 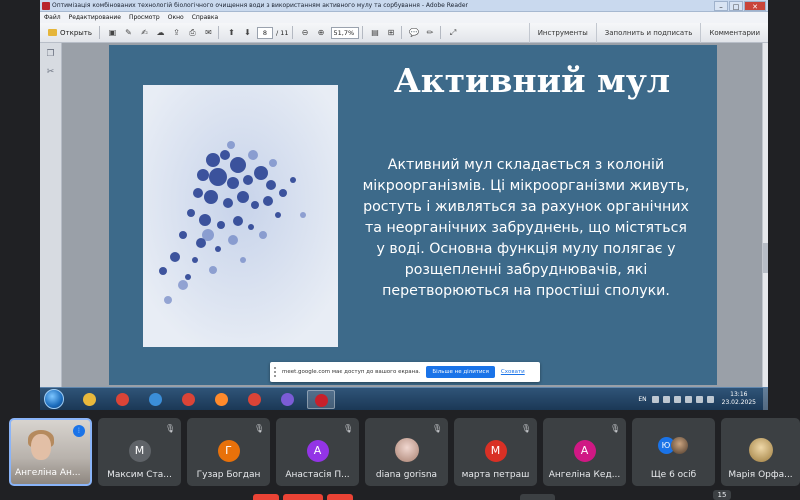 I want to click on avatar: А, so click(x=584, y=451).